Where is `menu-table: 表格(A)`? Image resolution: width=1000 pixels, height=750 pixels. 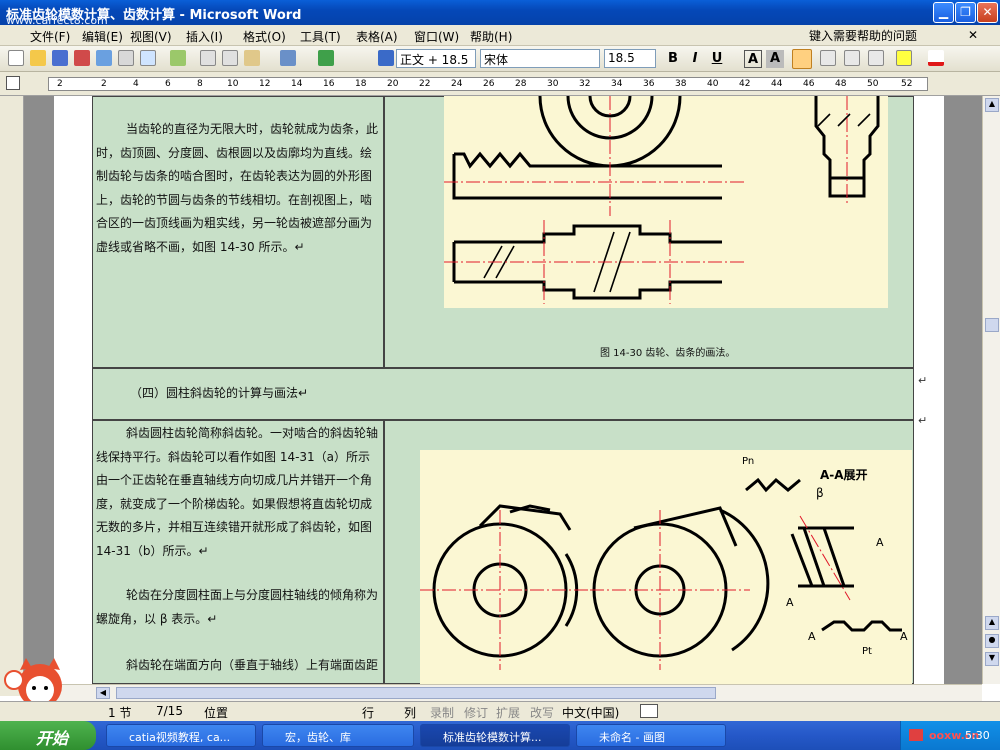
menu-table: 表格(A) is located at coordinates (377, 36).